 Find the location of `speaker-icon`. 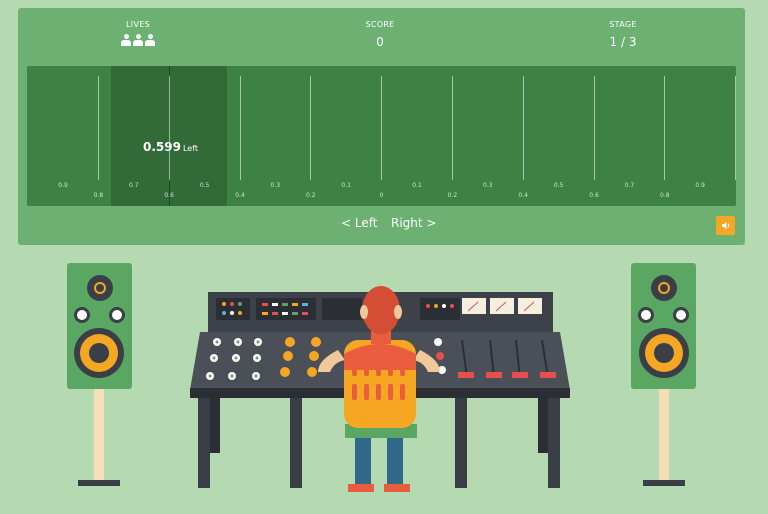

speaker-icon is located at coordinates (726, 225).